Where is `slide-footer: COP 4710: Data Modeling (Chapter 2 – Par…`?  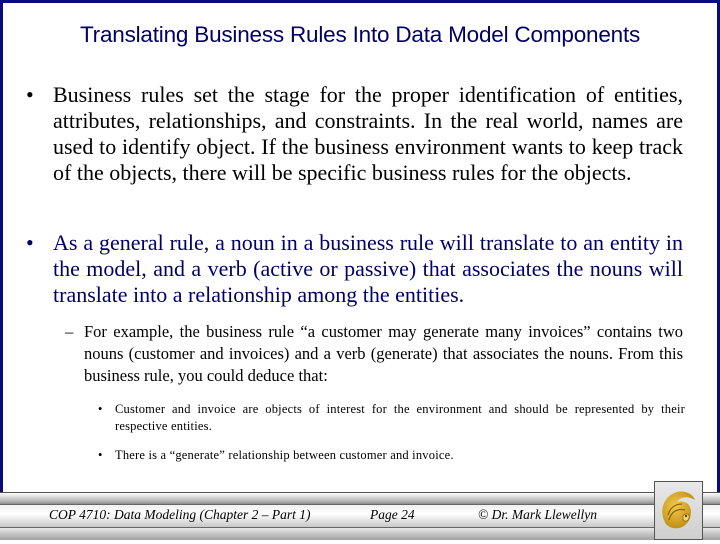 slide-footer: COP 4710: Data Modeling (Chapter 2 – Par… is located at coordinates (360, 516).